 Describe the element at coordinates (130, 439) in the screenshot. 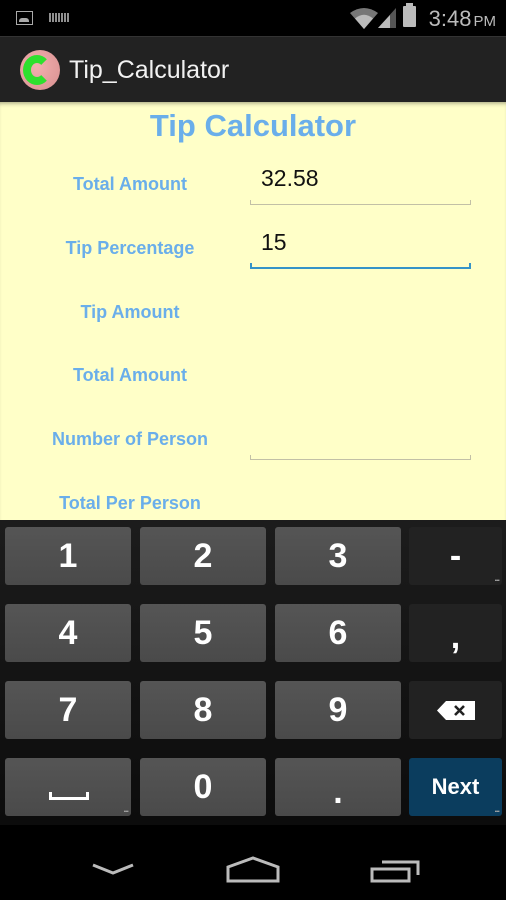

I see `number-of-person-label: Number of Person` at that location.